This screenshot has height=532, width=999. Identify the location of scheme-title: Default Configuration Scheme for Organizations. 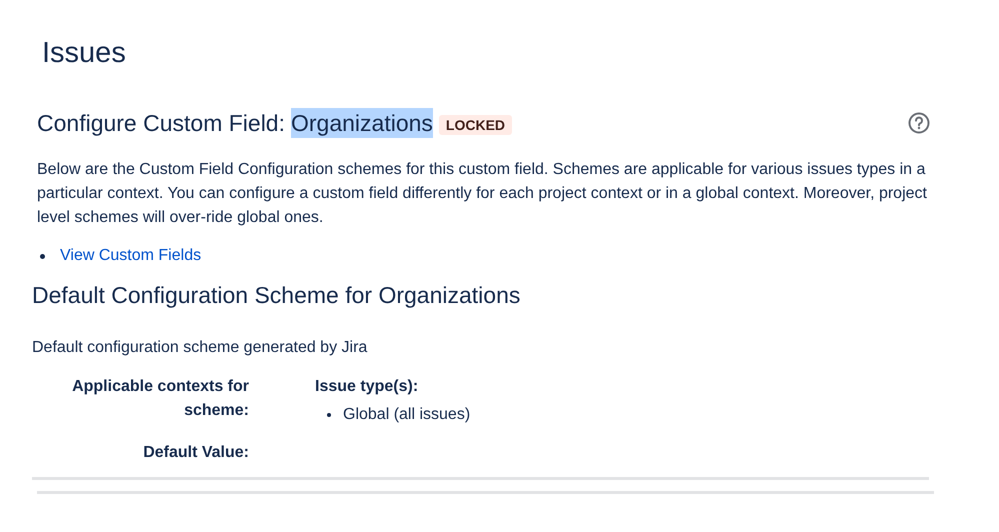
(277, 295).